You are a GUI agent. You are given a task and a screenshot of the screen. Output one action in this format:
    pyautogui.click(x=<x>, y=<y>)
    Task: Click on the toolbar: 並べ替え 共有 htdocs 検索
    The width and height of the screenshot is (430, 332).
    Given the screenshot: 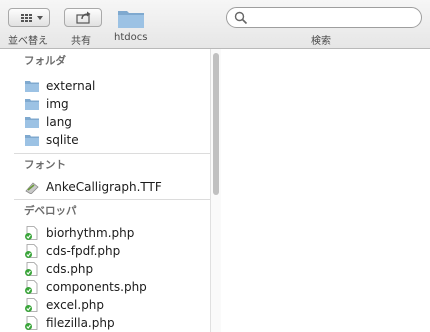 What is the action you would take?
    pyautogui.click(x=215, y=24)
    